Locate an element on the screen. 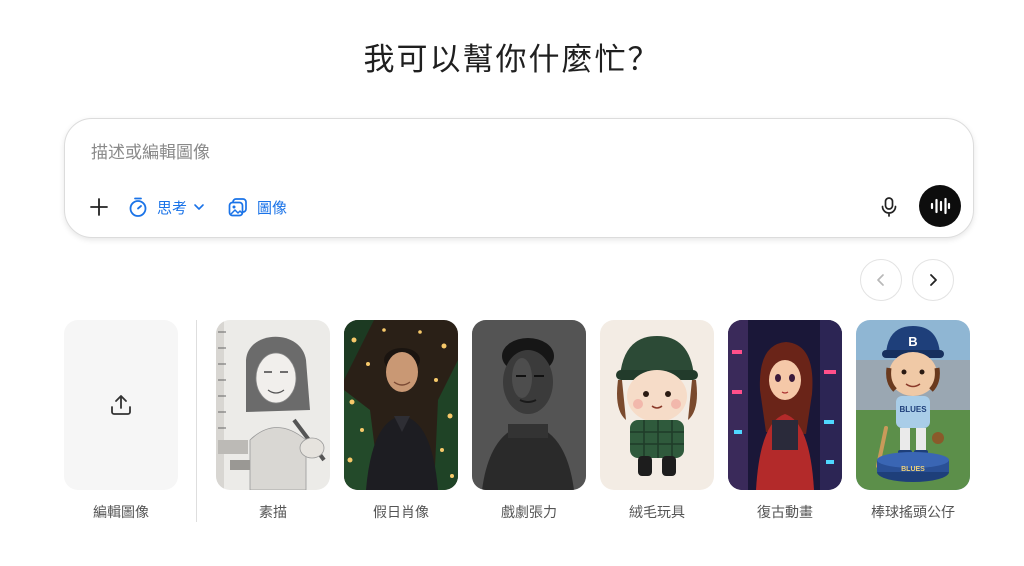  style-card-plush-toy is located at coordinates (657, 405).